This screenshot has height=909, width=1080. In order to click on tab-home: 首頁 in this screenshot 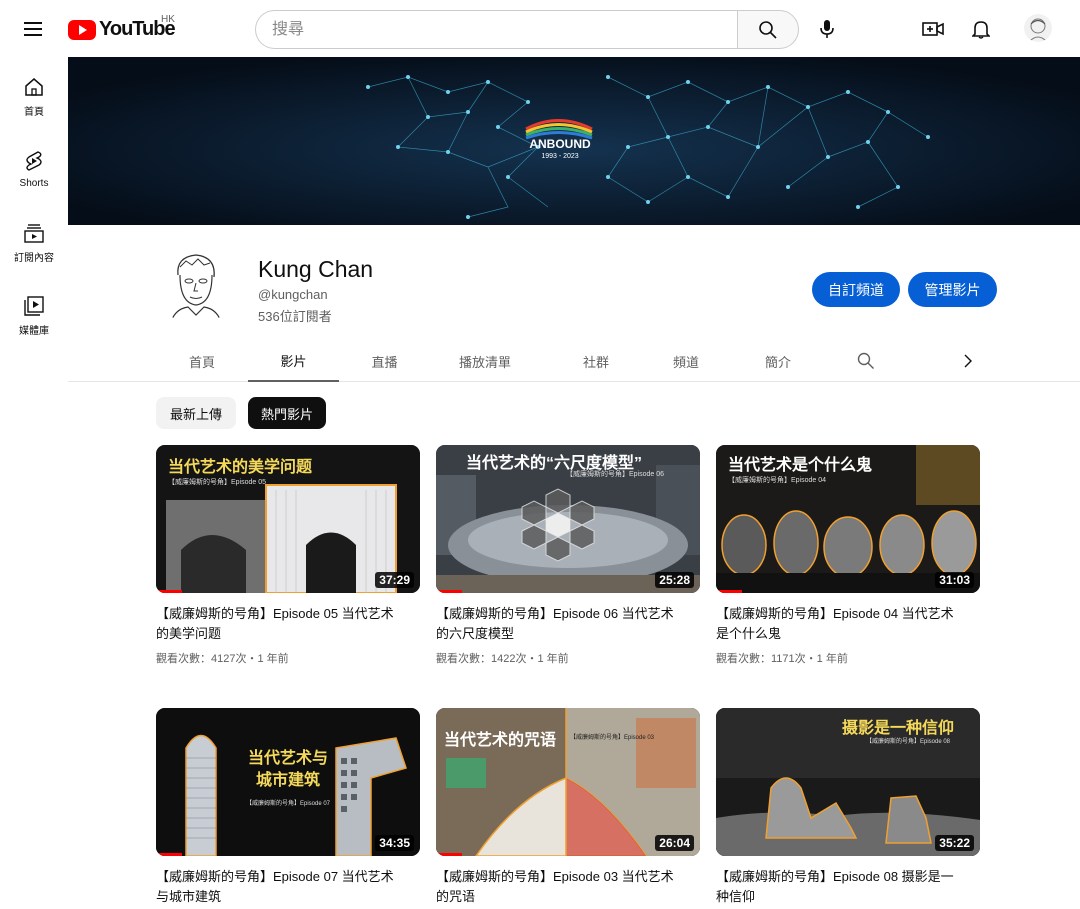, I will do `click(202, 361)`.